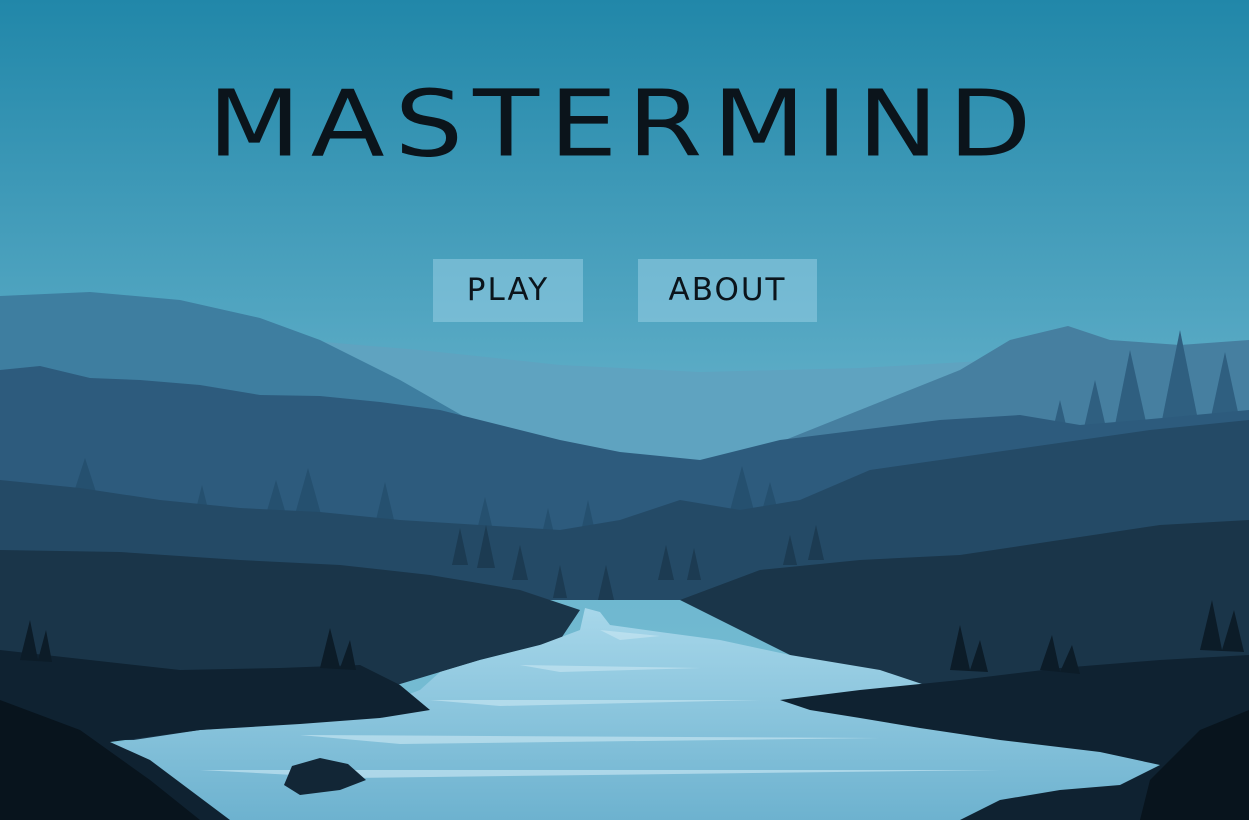 This screenshot has width=1249, height=820. I want to click on game-title: MASTERMIND, so click(624, 124).